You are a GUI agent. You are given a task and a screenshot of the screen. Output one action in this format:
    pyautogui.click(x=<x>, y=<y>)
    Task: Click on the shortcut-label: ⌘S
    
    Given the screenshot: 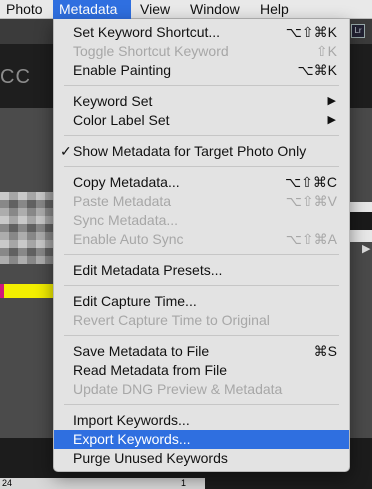 What is the action you would take?
    pyautogui.click(x=325, y=351)
    